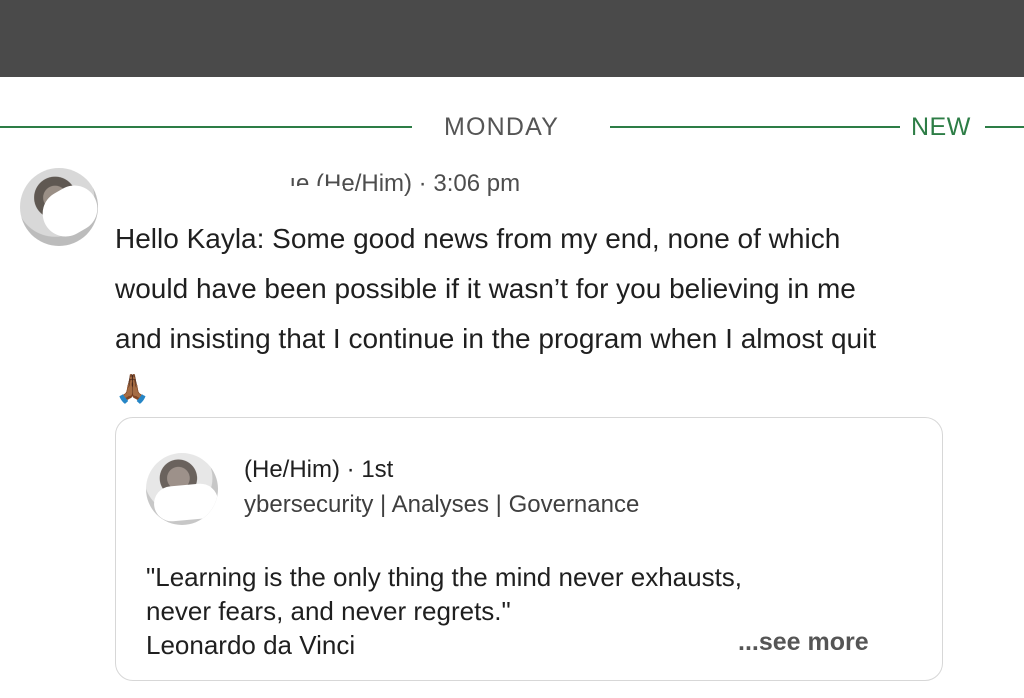  I want to click on day-divider: MONDAY NEW, so click(512, 126).